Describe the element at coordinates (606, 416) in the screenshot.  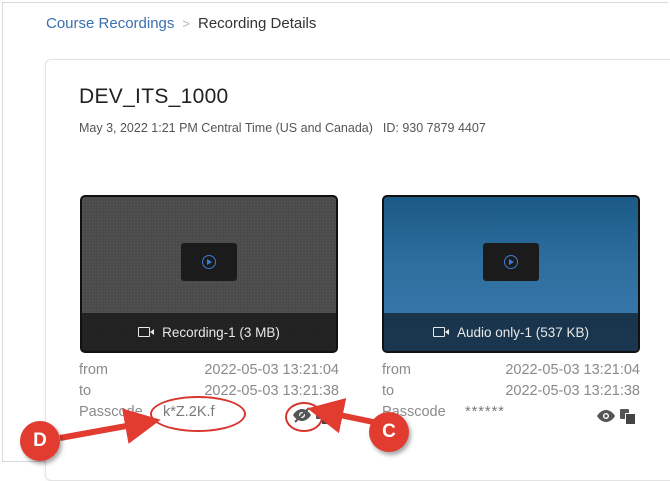
I see `eye-icon` at that location.